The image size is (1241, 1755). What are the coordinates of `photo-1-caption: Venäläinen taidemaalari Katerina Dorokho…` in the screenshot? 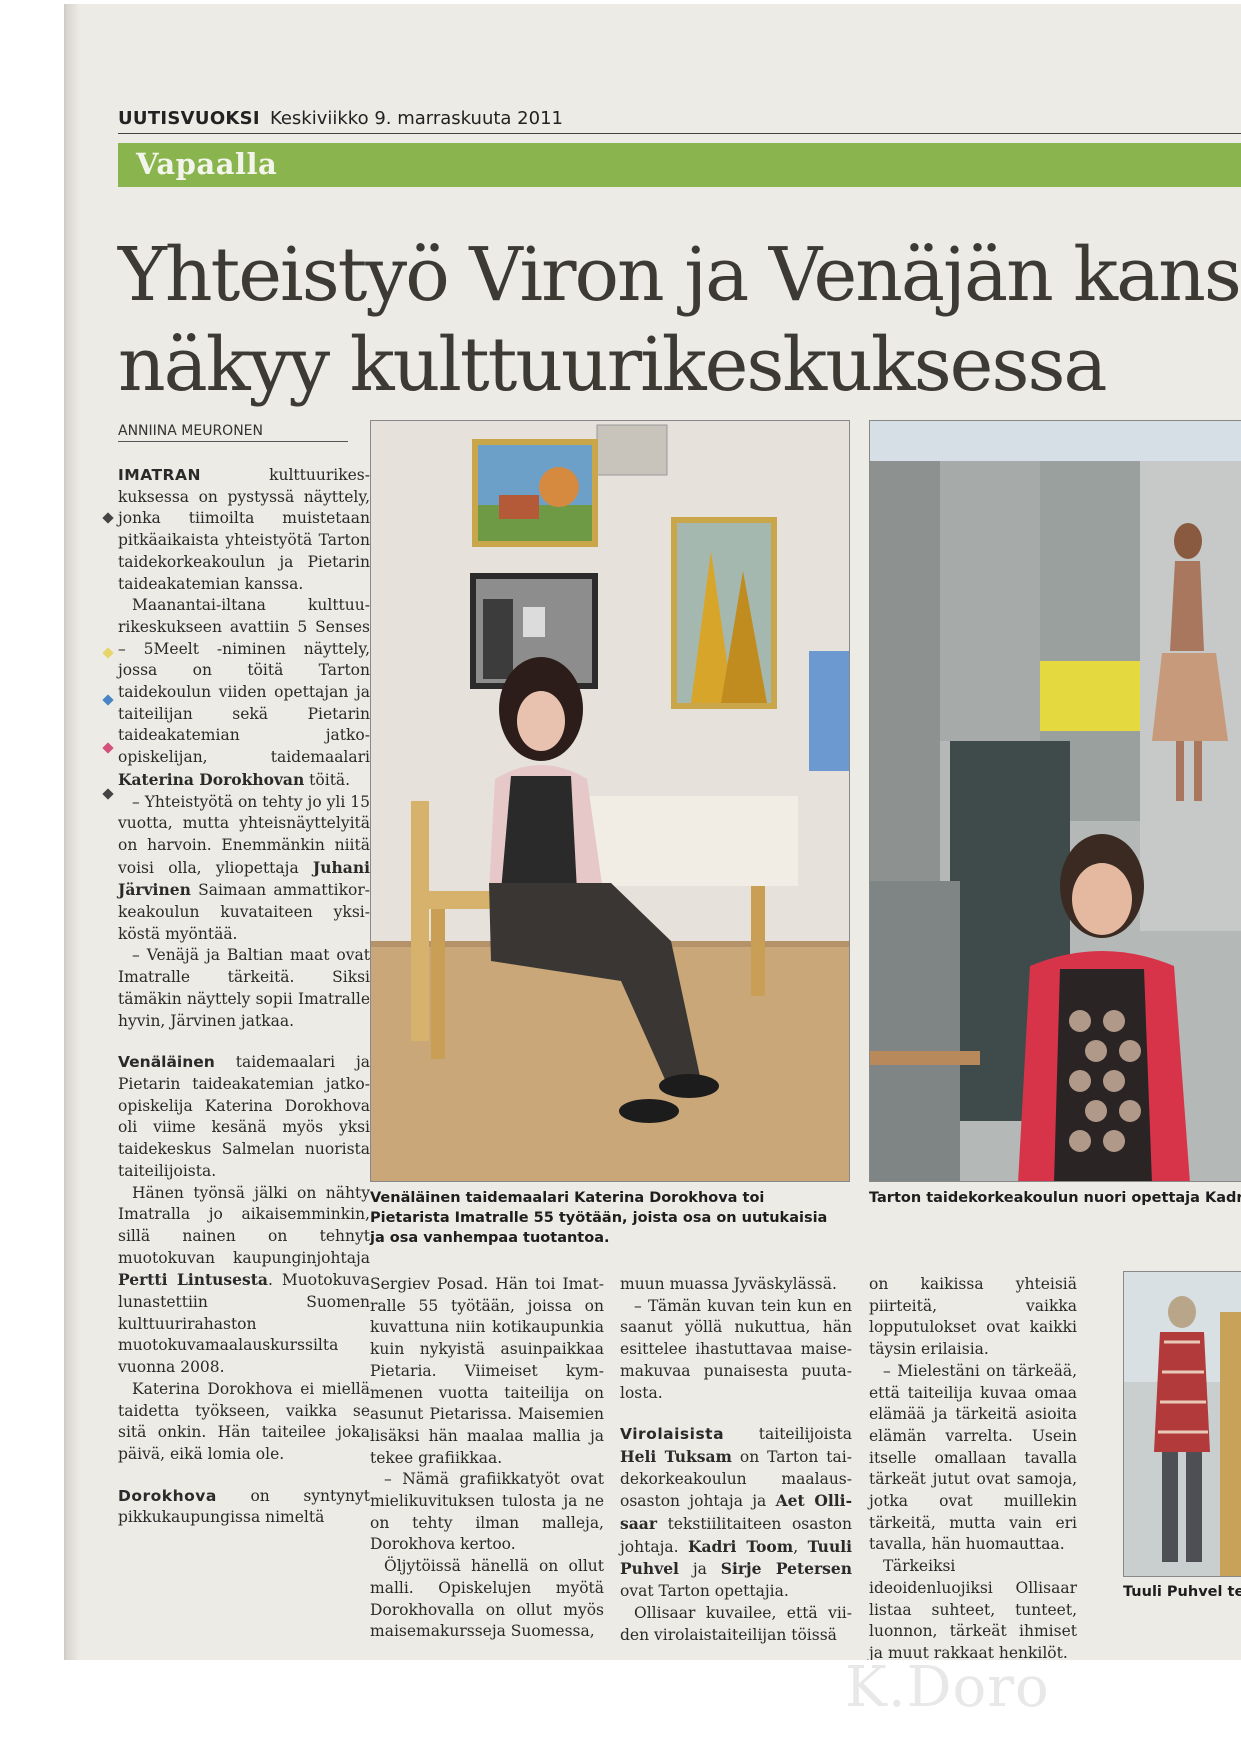 It's located at (599, 1218).